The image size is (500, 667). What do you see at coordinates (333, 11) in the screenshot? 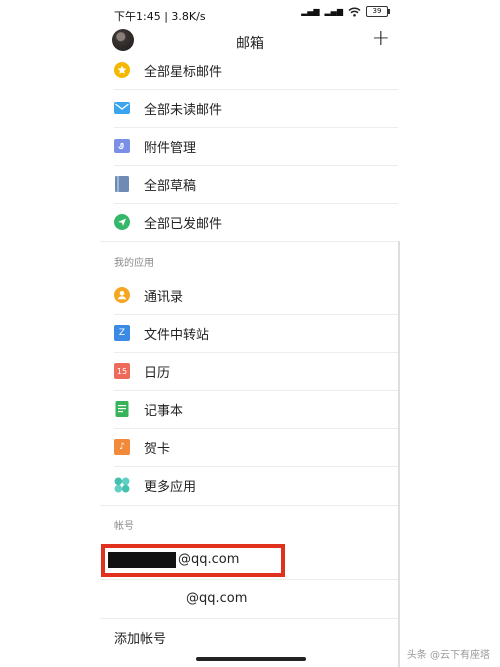
I see `signal-icon-2: ▂▄▆` at bounding box center [333, 11].